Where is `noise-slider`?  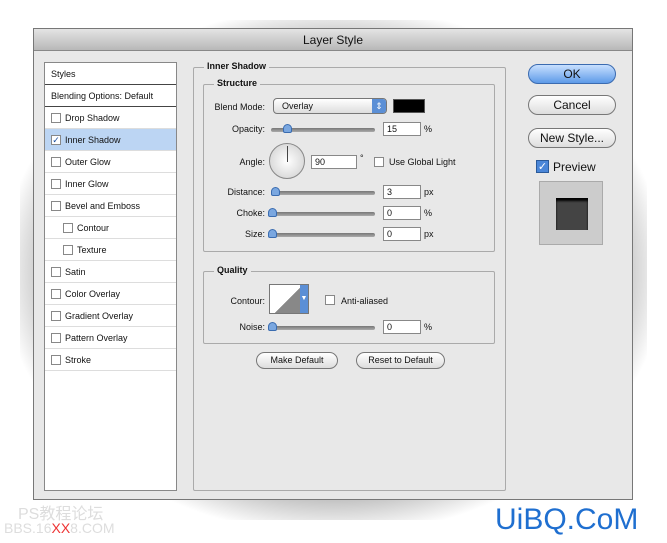
noise-slider is located at coordinates (321, 326).